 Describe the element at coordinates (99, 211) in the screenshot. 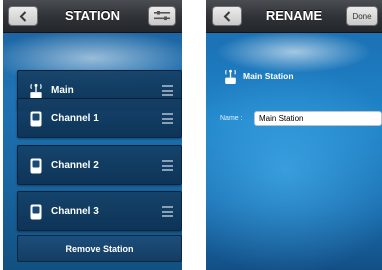

I see `station-item-channel-3: Channel 3` at that location.